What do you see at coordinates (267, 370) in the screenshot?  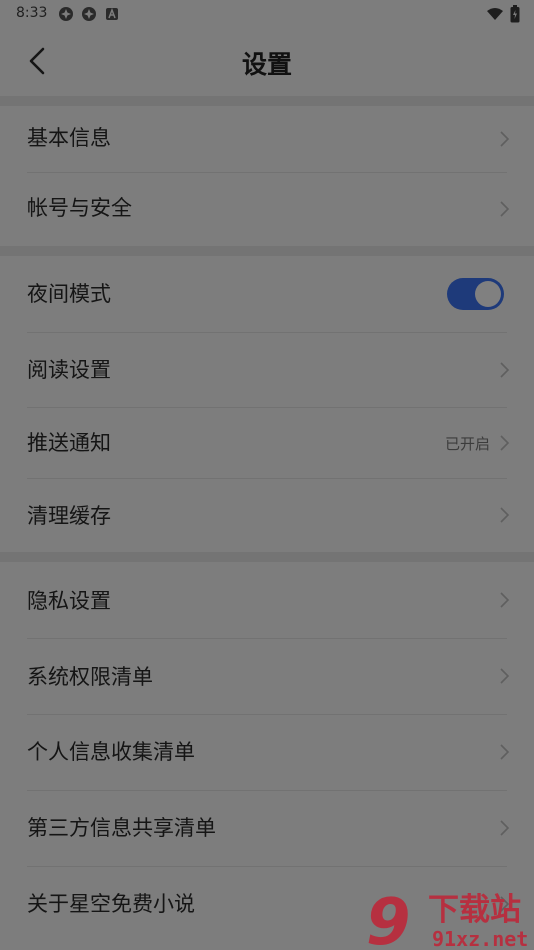 I see `settings-row-reading: 阅读设置` at bounding box center [267, 370].